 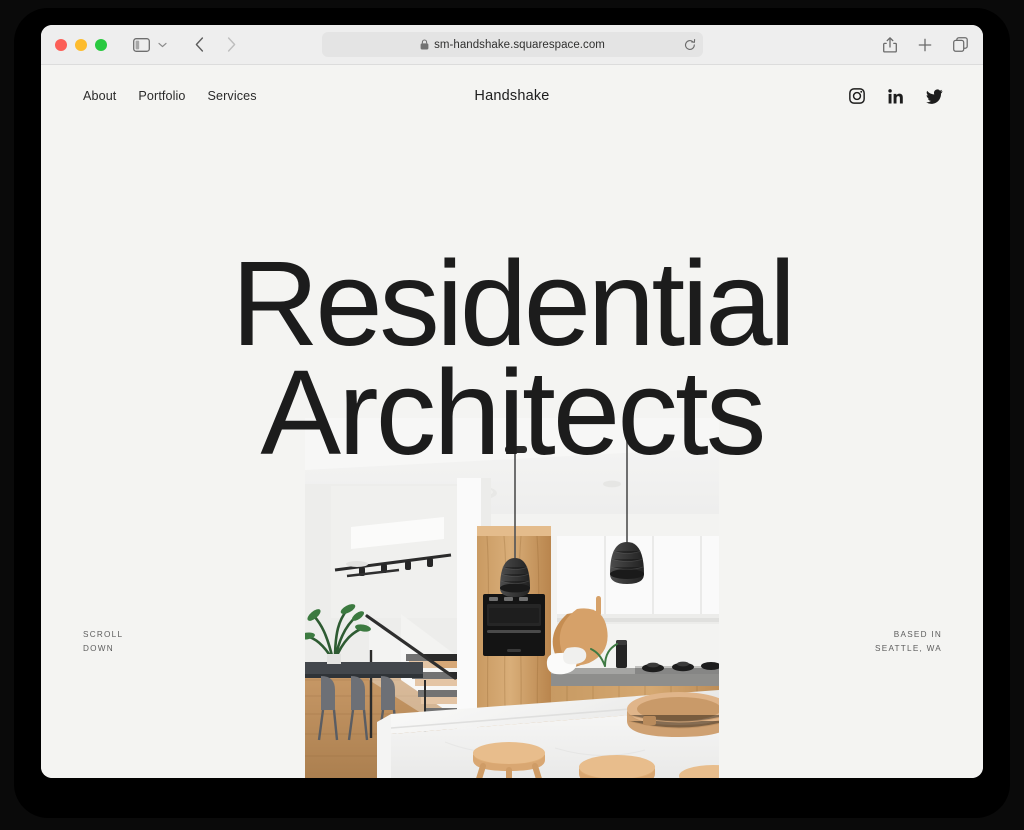 What do you see at coordinates (519, 44) in the screenshot?
I see `url-text: sm-handshake.squarespace.com` at bounding box center [519, 44].